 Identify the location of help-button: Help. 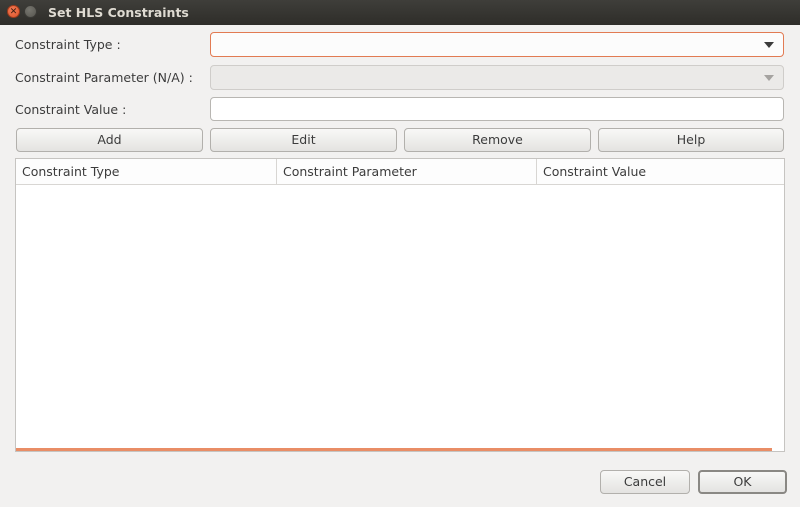
(691, 140).